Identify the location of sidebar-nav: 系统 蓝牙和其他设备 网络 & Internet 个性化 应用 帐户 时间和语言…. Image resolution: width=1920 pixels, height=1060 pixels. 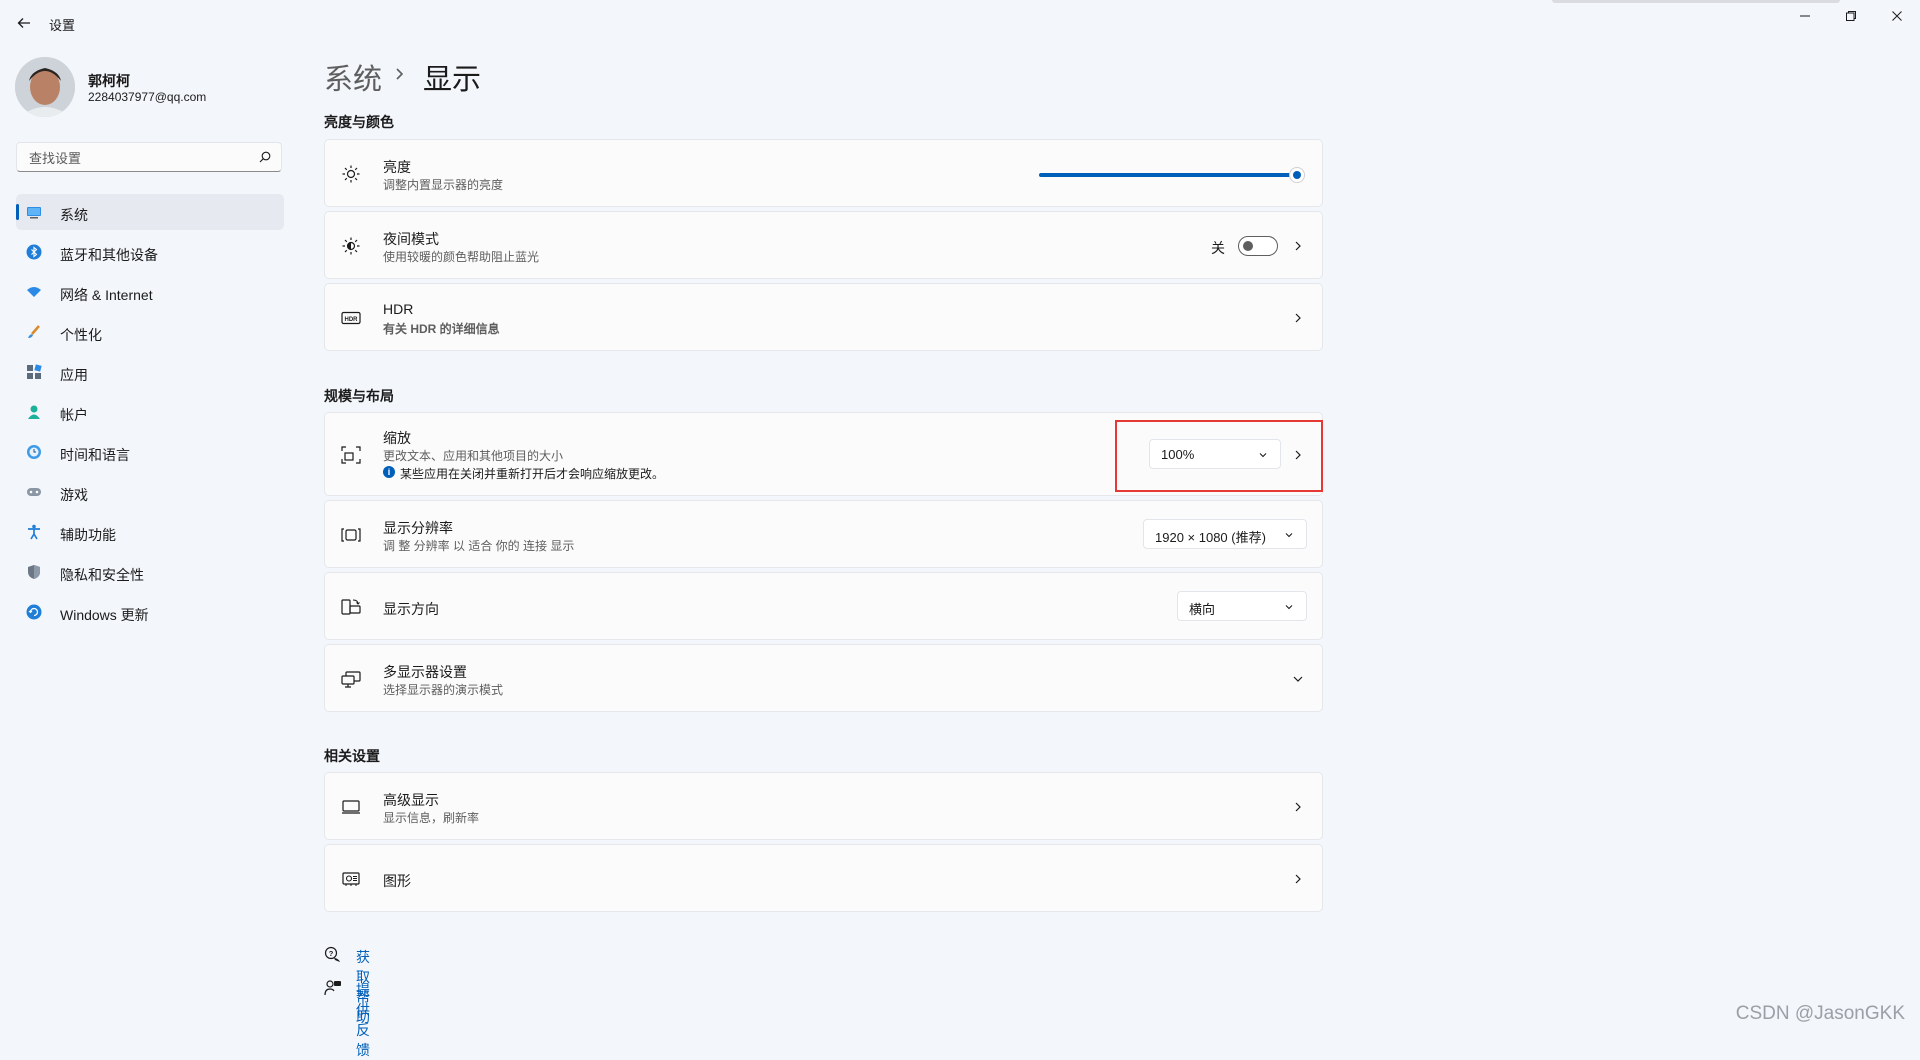
(150, 414).